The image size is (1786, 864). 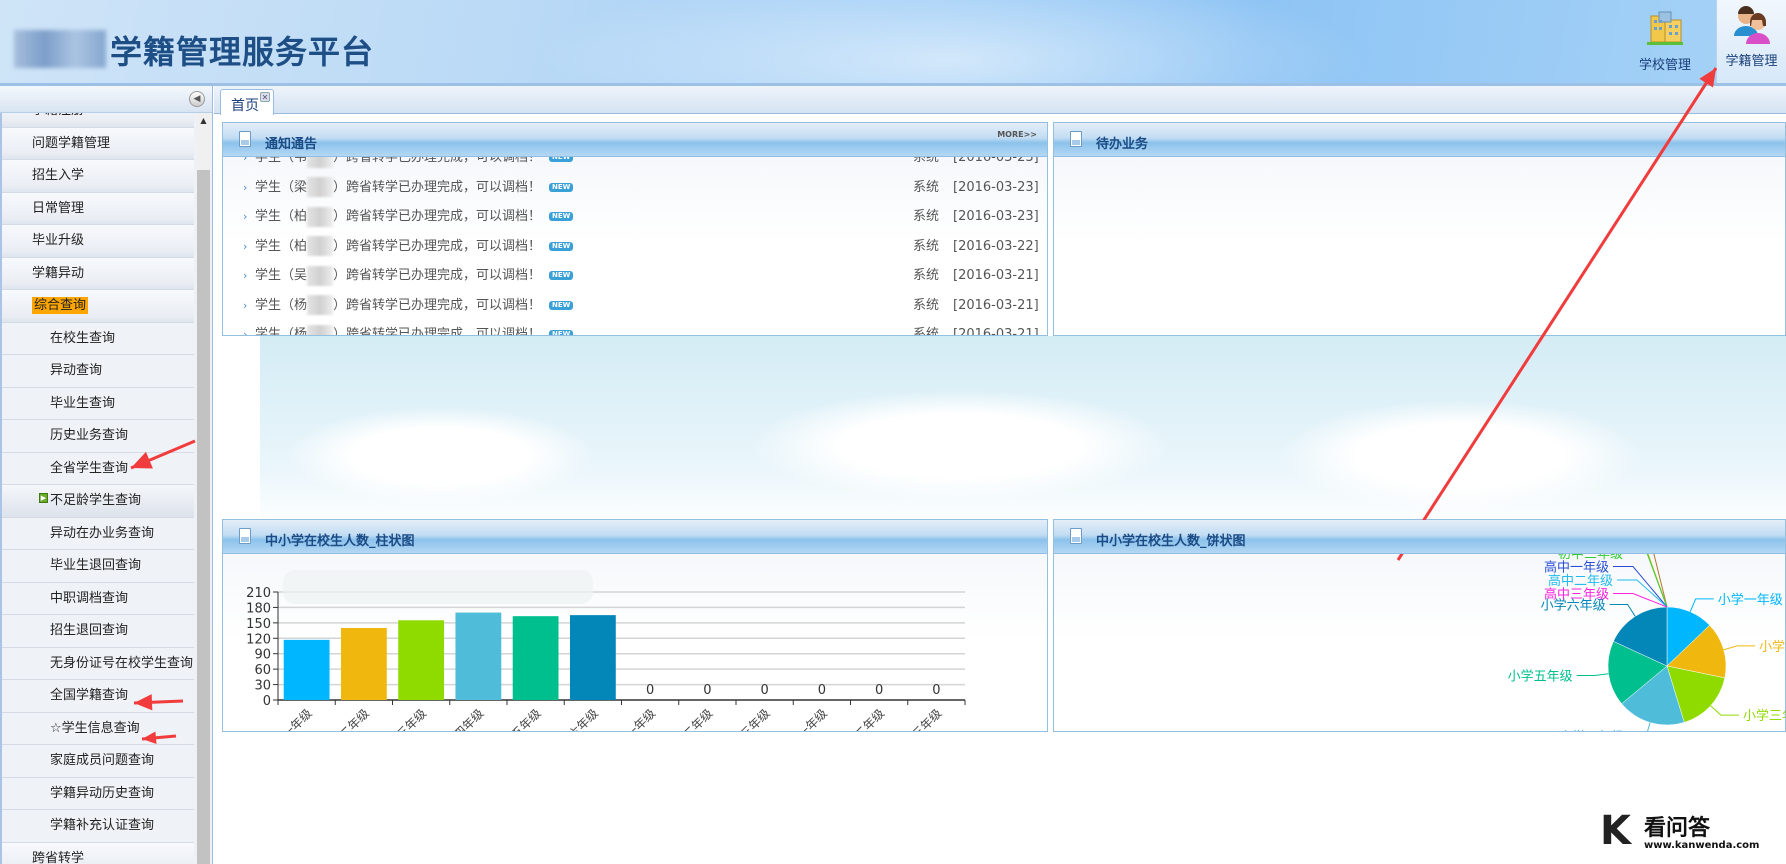 I want to click on sidebar-item-label: ☆学生信息查询, so click(x=95, y=728).